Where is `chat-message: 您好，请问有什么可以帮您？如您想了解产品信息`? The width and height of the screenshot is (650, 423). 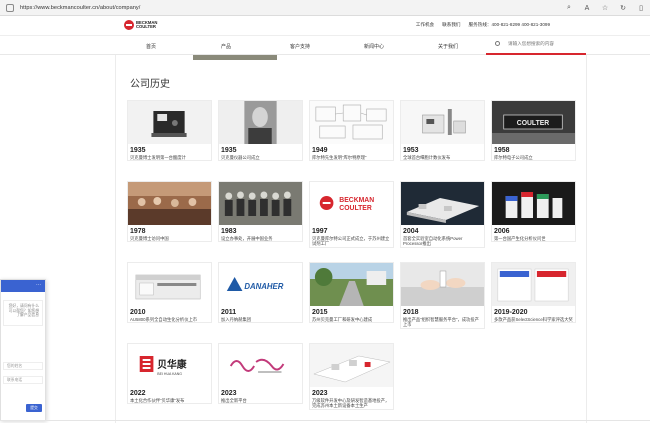
chat-message: 您好，请问有什么可以帮您？如您想了解产品信息 is located at coordinates (23, 313).